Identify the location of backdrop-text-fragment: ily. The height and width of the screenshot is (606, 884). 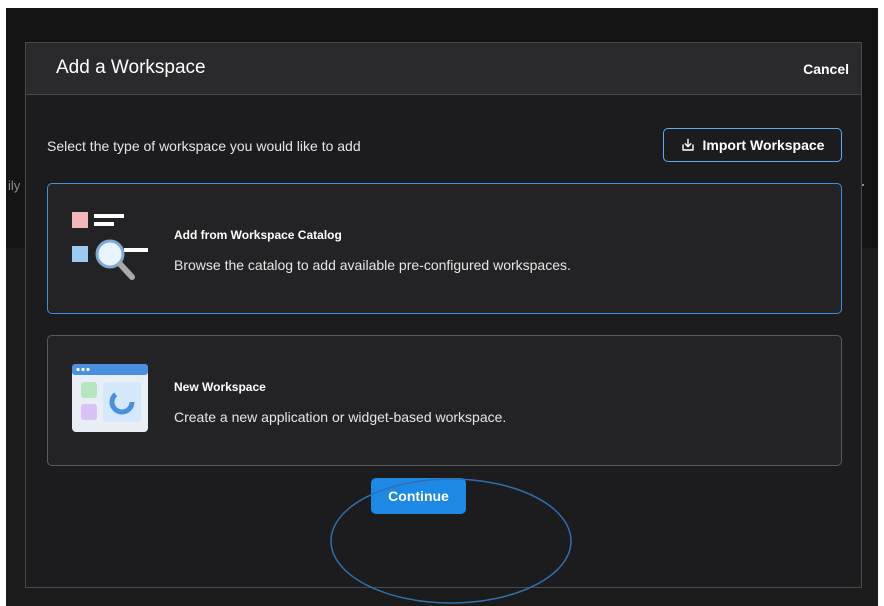
(14, 185).